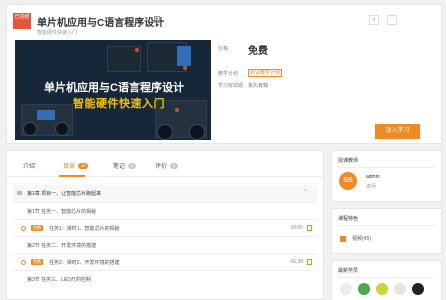  I want to click on tab-catalog: 目录 45, so click(76, 165).